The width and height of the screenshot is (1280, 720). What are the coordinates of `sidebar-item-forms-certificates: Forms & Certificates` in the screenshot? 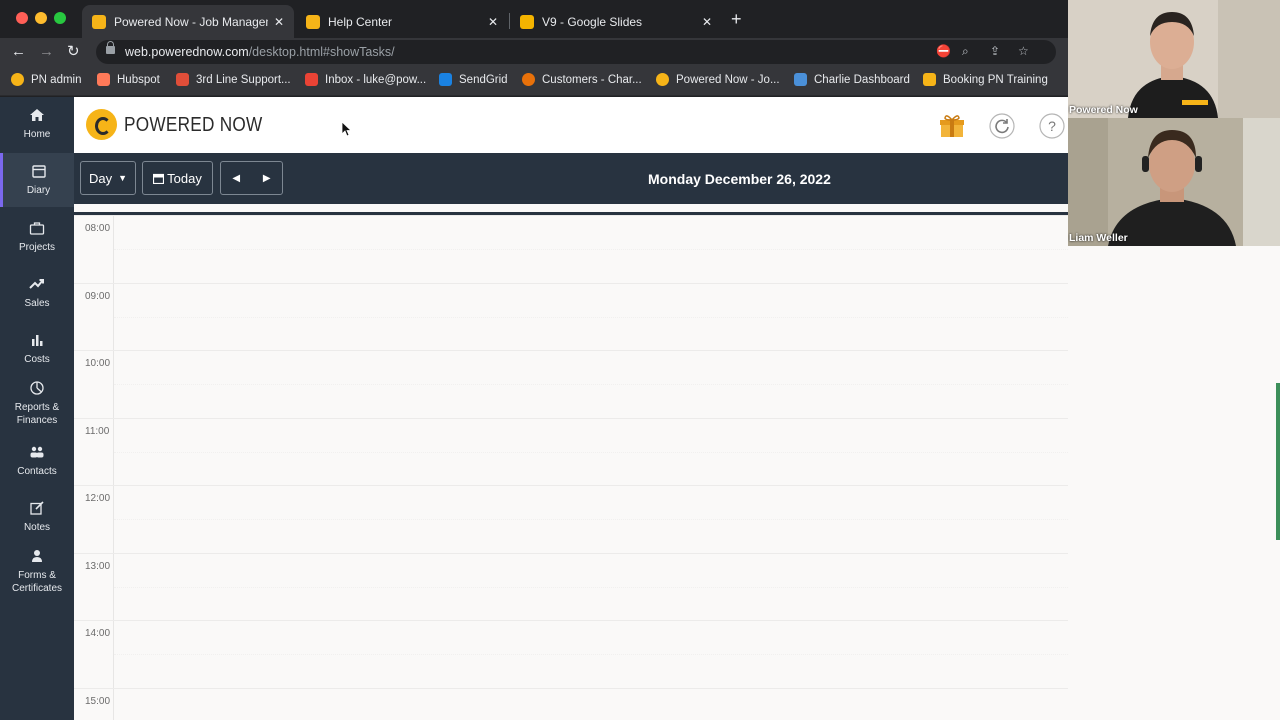 It's located at (37, 572).